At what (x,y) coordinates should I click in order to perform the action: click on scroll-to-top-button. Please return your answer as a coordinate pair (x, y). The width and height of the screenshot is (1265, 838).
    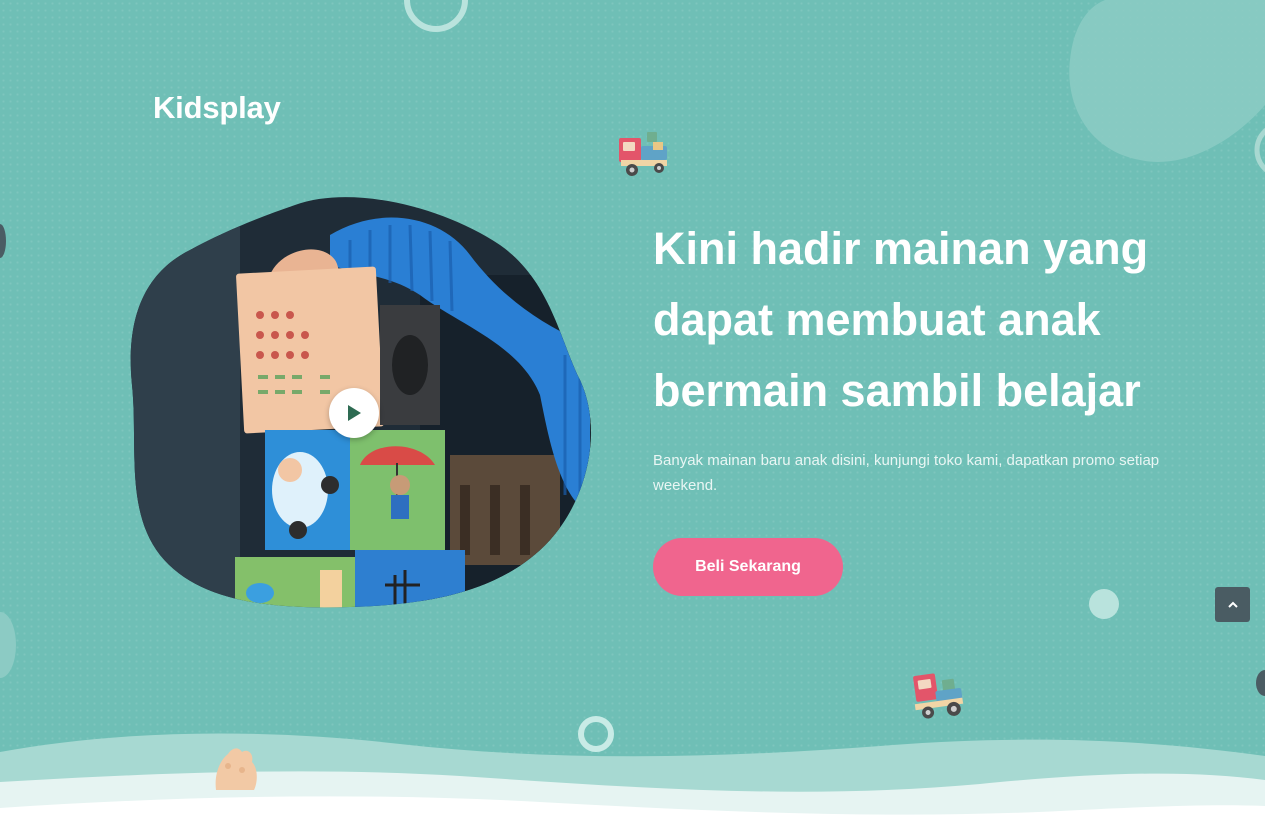
    Looking at the image, I should click on (1232, 604).